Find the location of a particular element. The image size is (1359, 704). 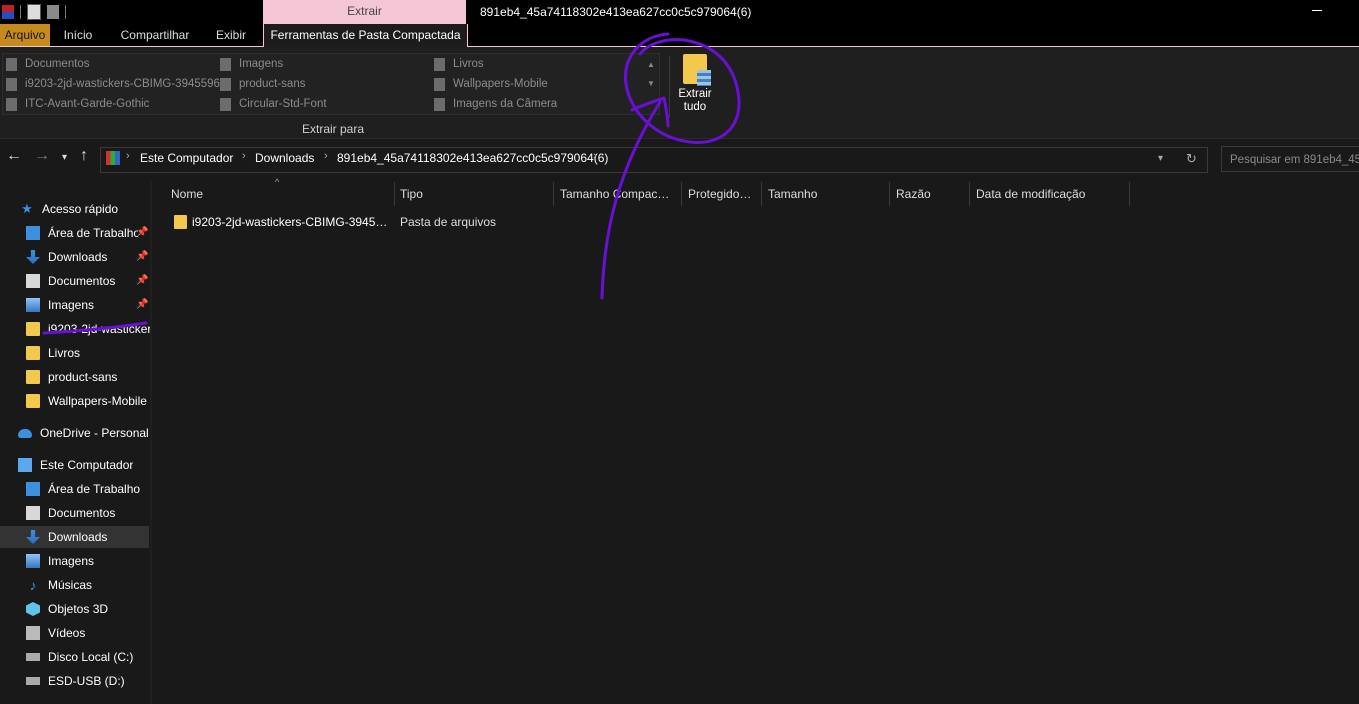

breadcrumb-este-computador: Este Computador is located at coordinates (186, 158).